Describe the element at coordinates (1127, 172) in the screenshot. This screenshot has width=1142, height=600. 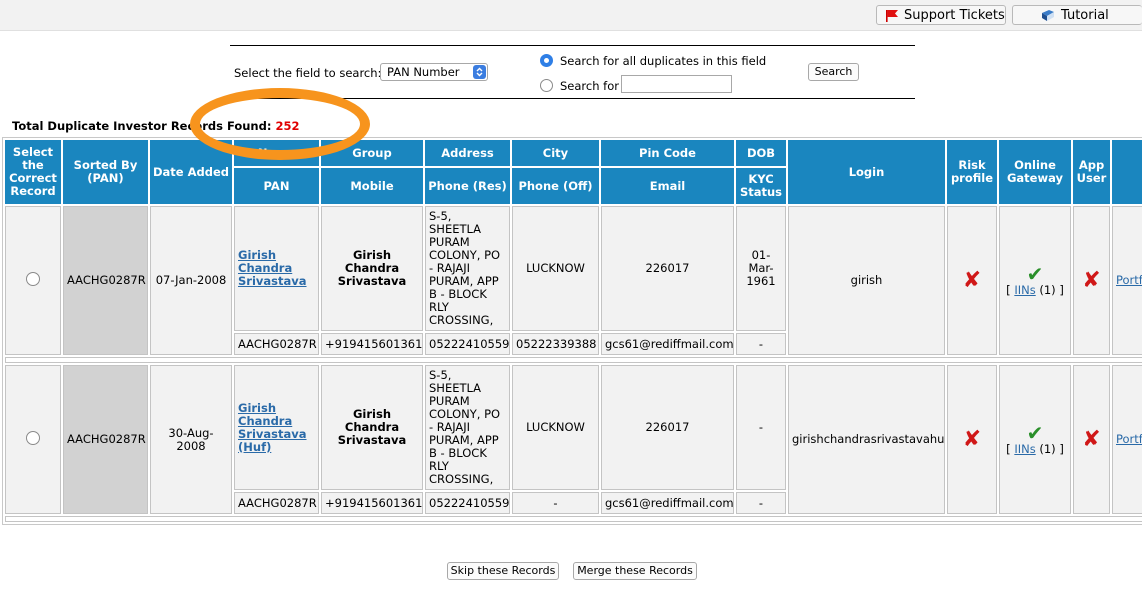
I see `header-blank` at that location.